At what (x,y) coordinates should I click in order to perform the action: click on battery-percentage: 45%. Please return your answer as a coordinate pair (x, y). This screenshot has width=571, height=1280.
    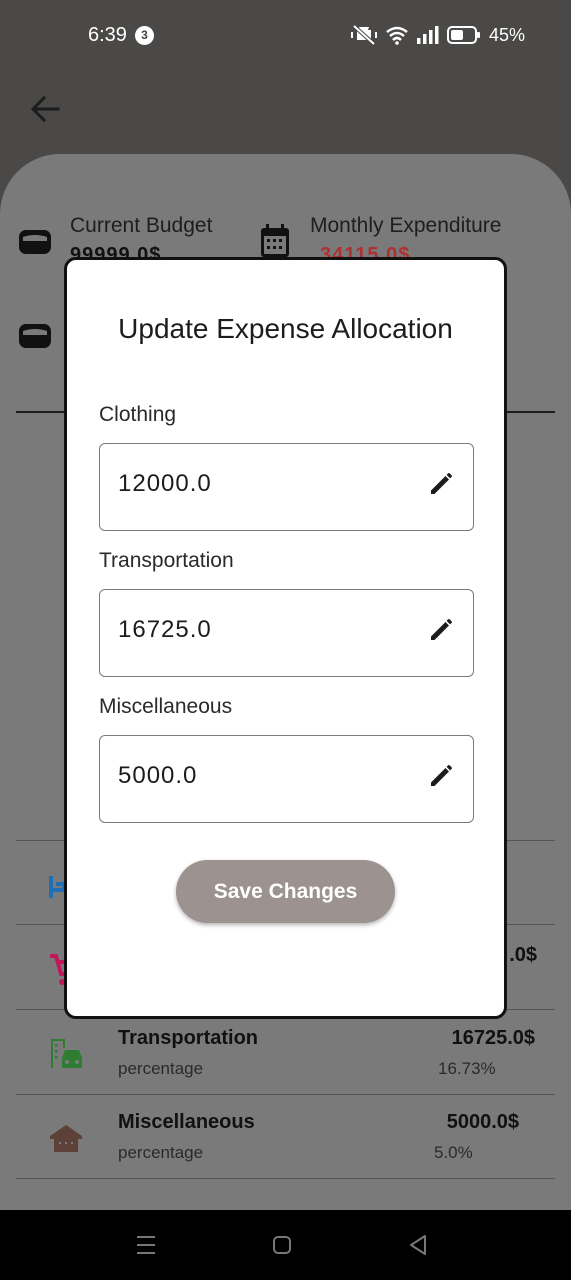
    Looking at the image, I should click on (506, 34).